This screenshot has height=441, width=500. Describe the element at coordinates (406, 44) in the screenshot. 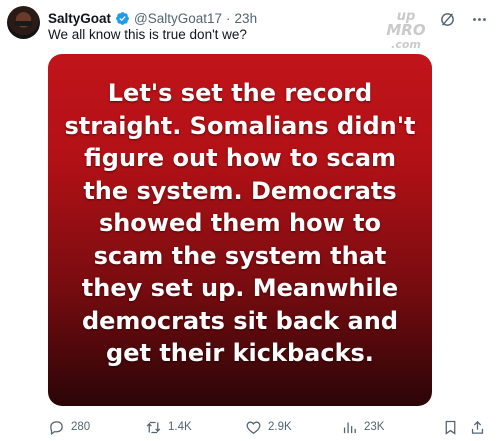

I see `svg-text: .com` at that location.